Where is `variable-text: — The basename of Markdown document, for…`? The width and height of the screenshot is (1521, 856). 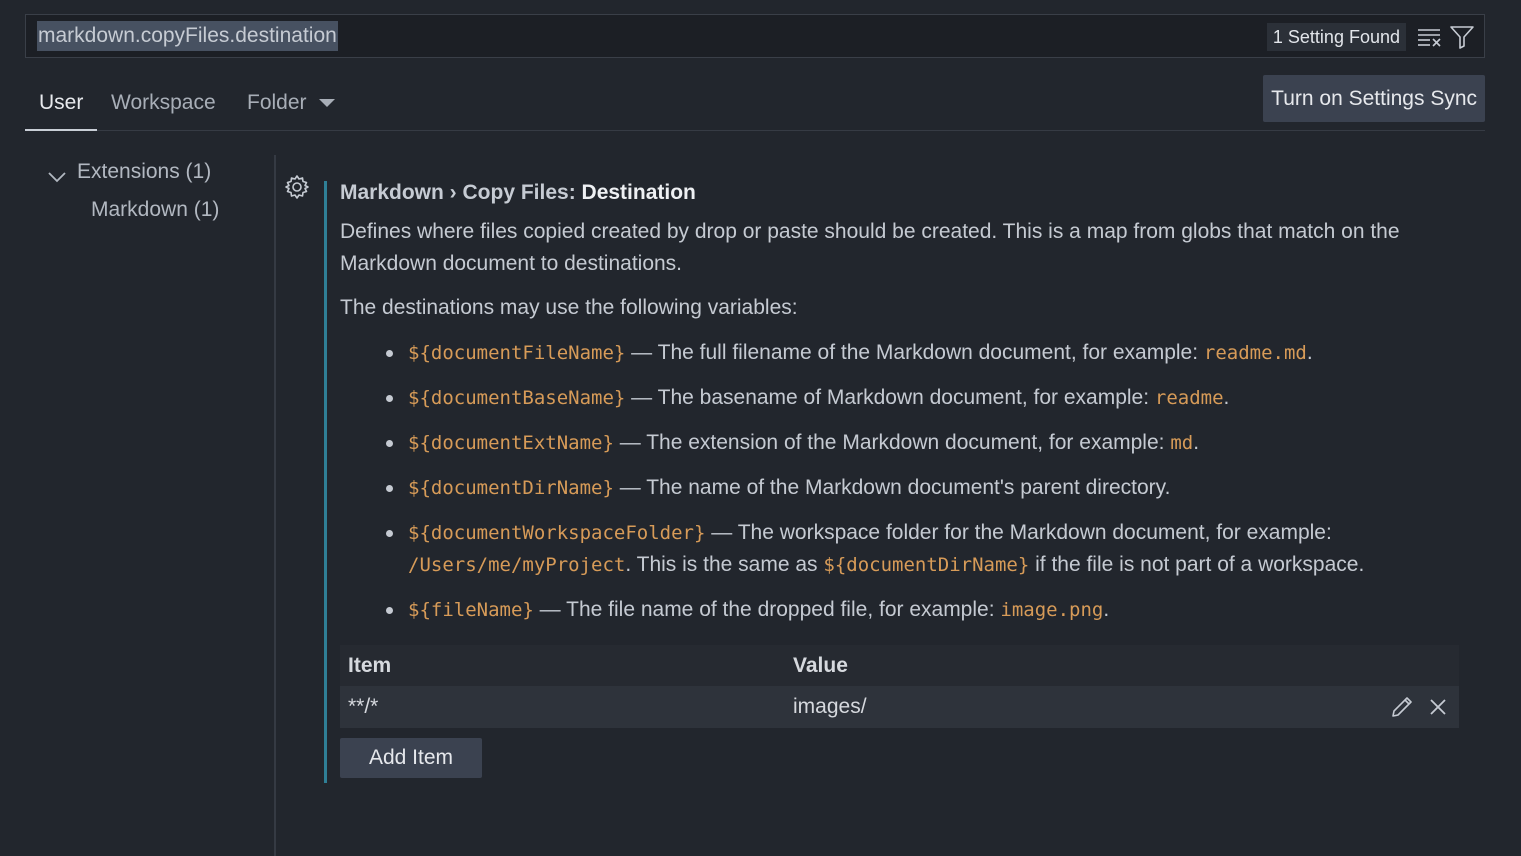
variable-text: — The basename of Markdown document, for… is located at coordinates (890, 397).